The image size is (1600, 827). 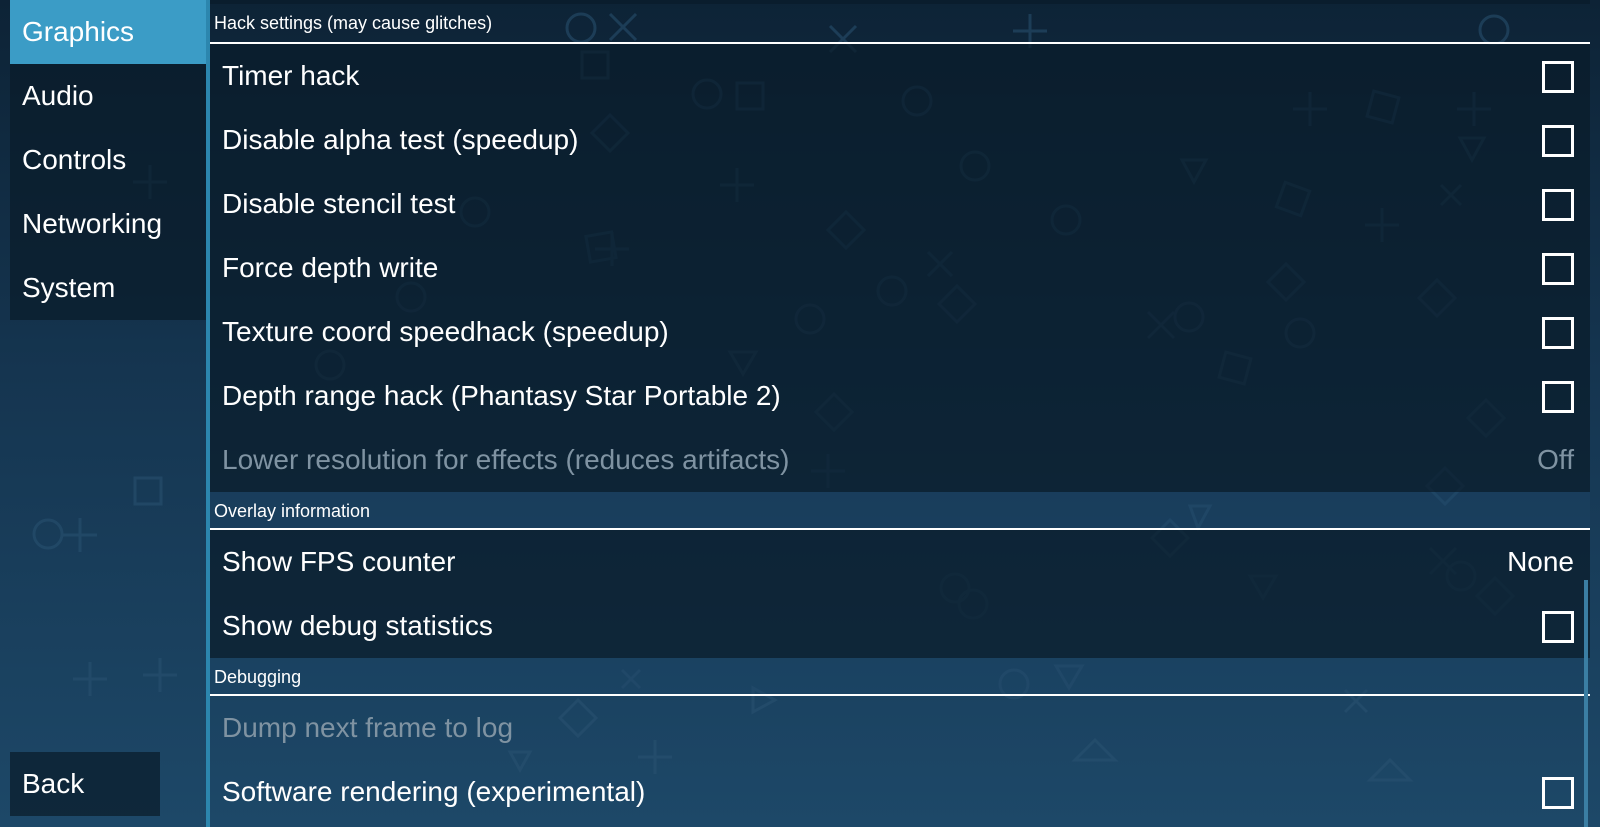 I want to click on setting-value: None, so click(x=1540, y=561).